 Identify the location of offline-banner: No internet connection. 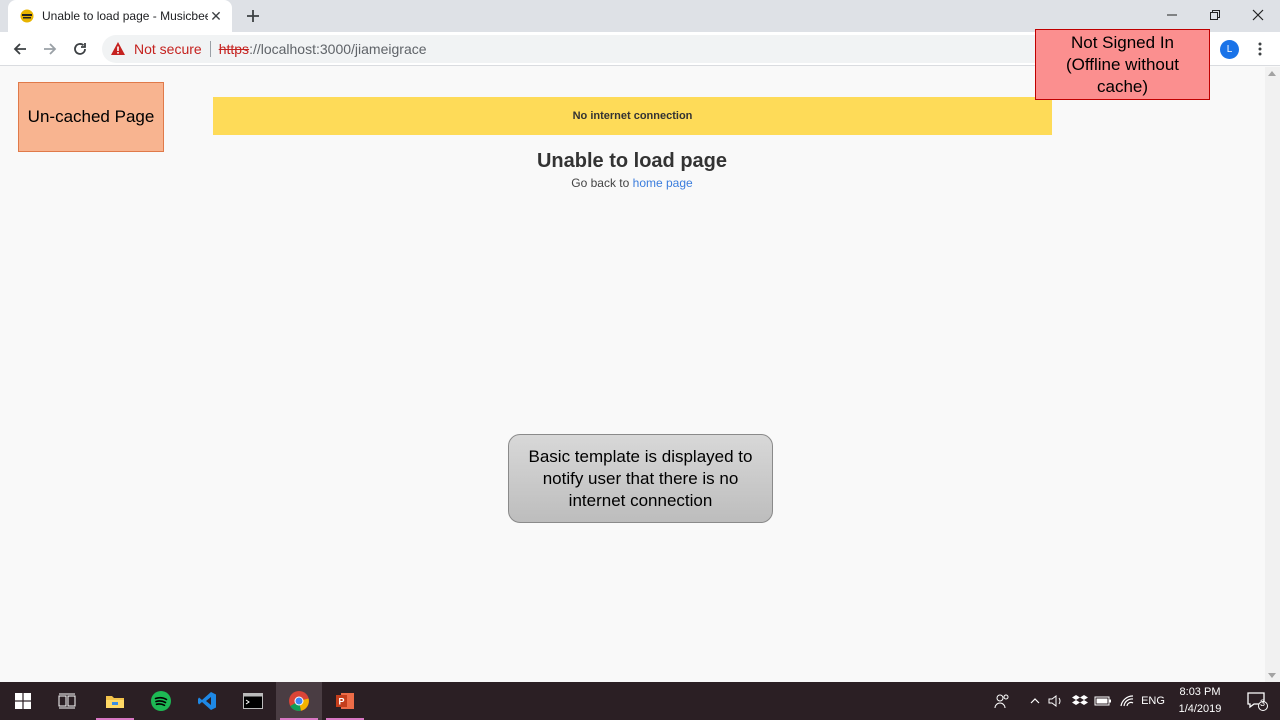
(632, 116).